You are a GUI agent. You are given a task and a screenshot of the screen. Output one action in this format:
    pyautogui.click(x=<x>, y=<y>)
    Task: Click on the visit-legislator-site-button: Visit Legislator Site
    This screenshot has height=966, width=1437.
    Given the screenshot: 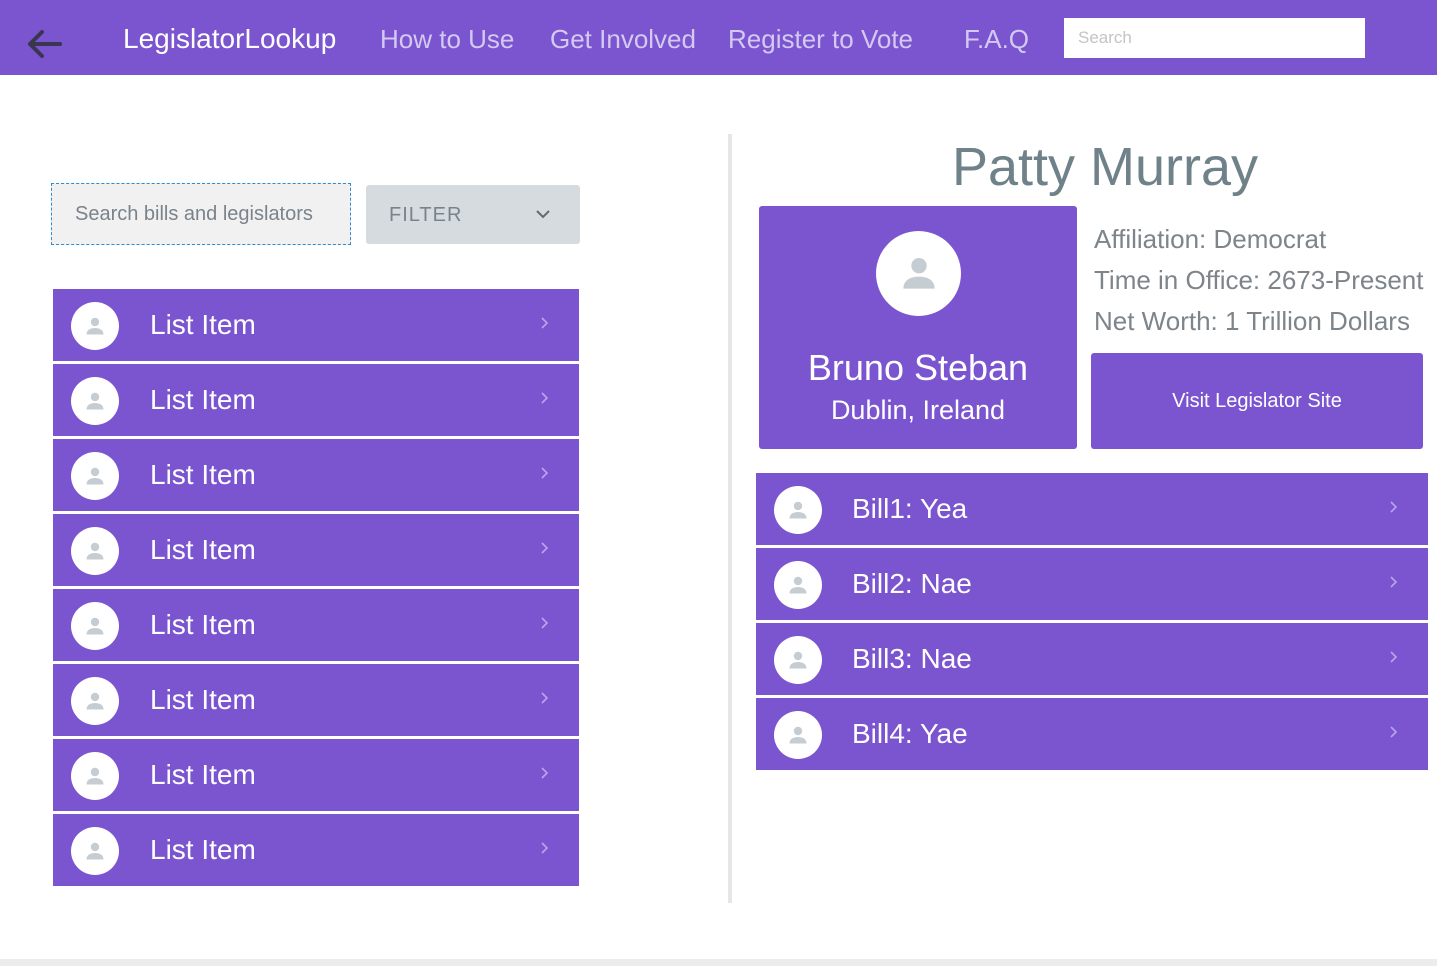 What is the action you would take?
    pyautogui.click(x=1257, y=401)
    